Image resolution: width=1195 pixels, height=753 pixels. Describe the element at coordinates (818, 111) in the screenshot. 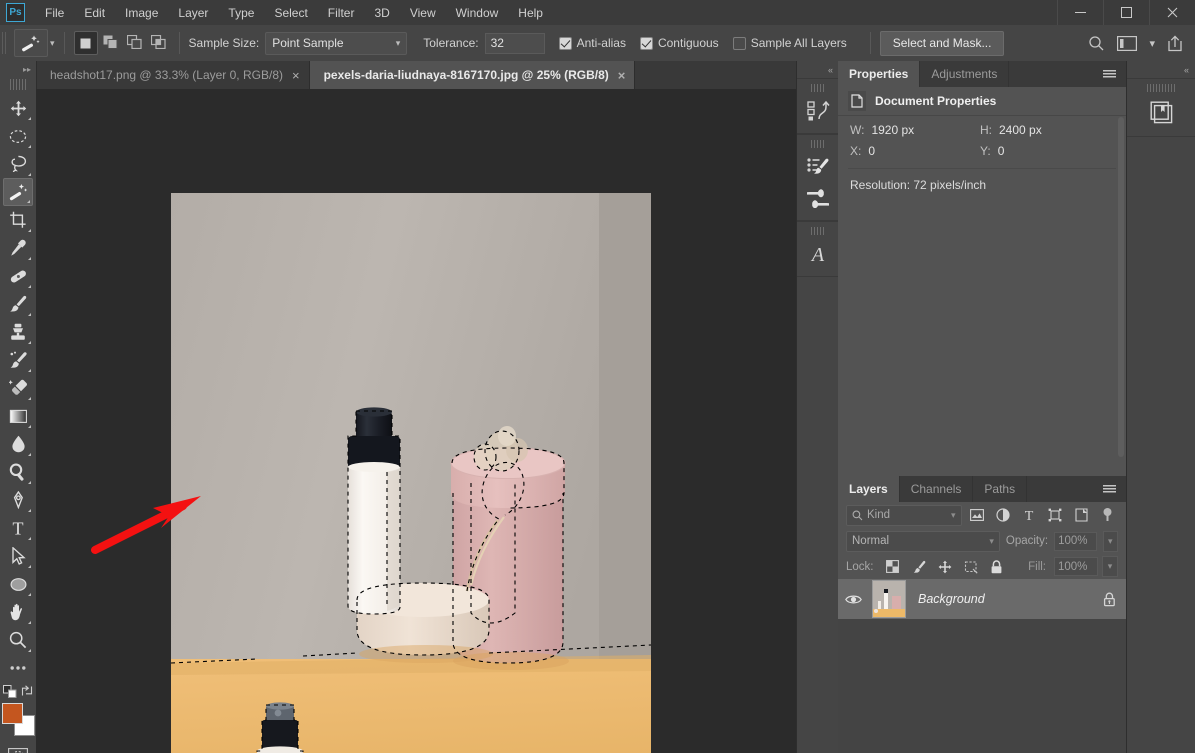

I see `history-panel-button` at that location.